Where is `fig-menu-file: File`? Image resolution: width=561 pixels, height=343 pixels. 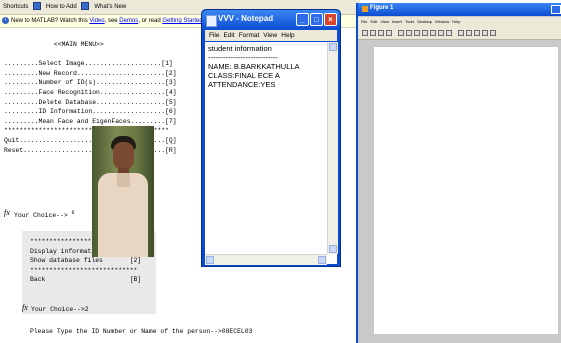
fig-menu-file: File is located at coordinates (364, 21).